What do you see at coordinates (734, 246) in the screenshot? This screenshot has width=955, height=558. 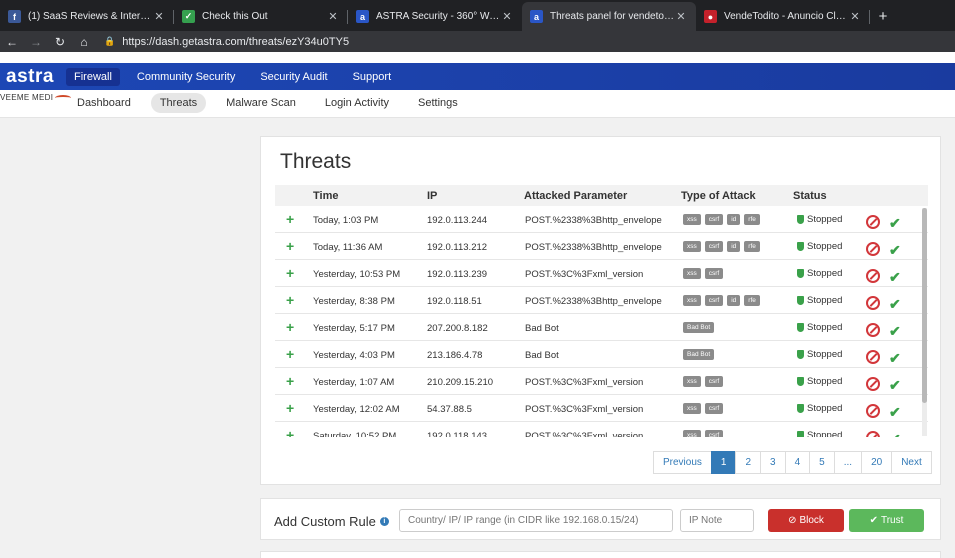 I see `attack-type-badge: id` at bounding box center [734, 246].